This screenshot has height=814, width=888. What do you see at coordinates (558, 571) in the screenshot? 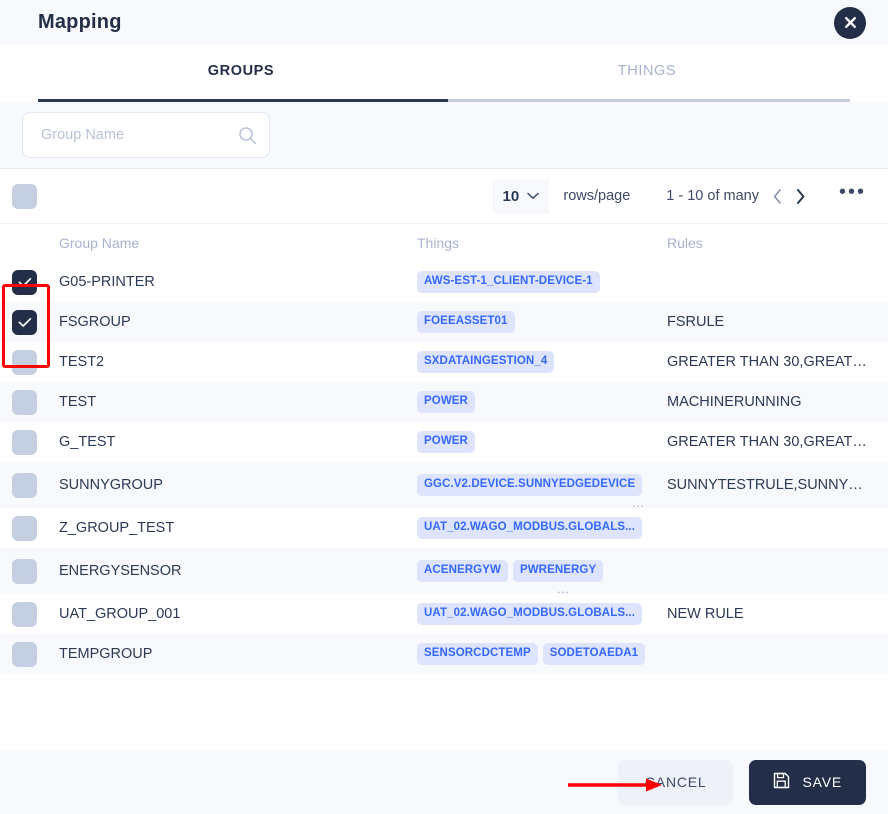
I see `thing-chip: PWRENERGY` at bounding box center [558, 571].